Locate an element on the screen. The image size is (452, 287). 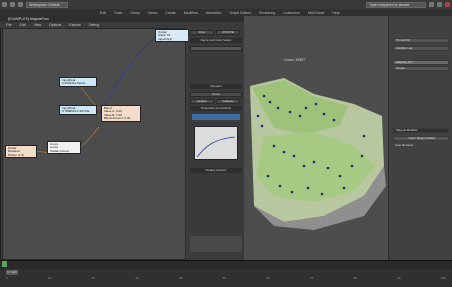
menu-item: Graph Editors is located at coordinates (241, 13).